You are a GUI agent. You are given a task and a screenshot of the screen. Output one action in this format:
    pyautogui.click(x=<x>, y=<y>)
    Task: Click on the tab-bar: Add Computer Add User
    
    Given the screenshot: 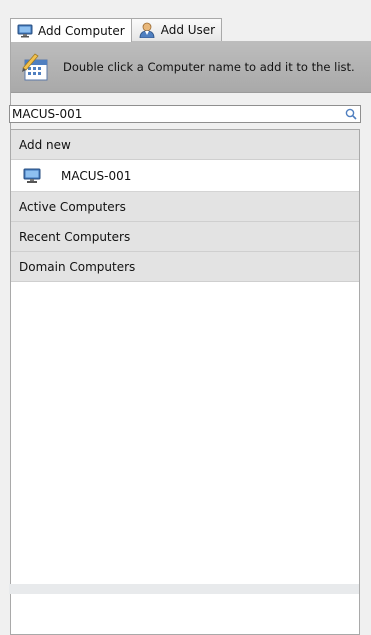 What is the action you would take?
    pyautogui.click(x=116, y=30)
    